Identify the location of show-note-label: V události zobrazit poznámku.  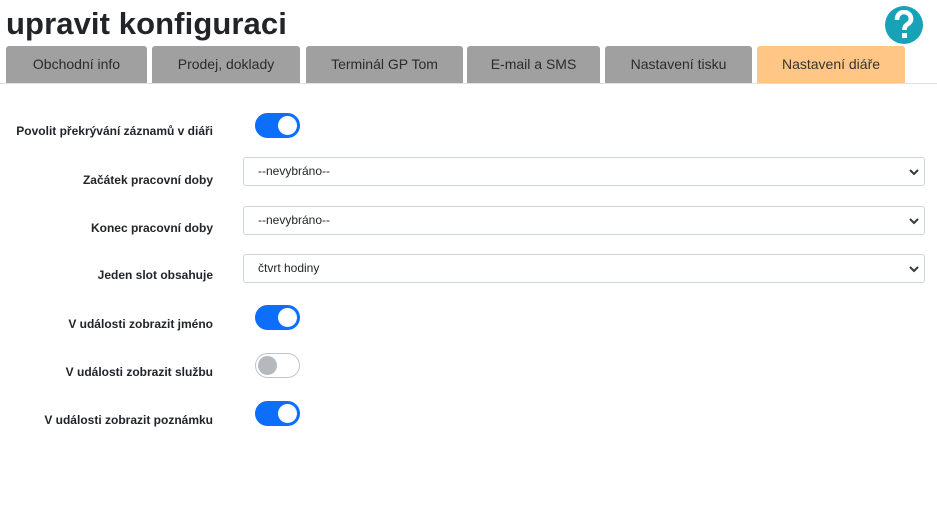
(128, 420).